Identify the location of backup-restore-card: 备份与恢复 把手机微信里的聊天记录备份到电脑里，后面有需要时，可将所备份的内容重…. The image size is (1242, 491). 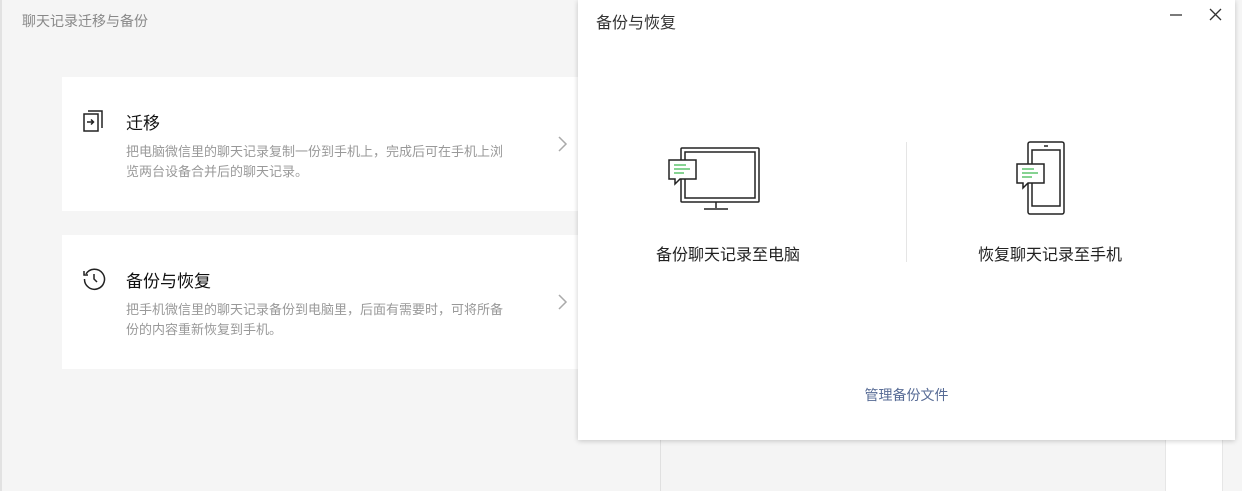
(332, 302).